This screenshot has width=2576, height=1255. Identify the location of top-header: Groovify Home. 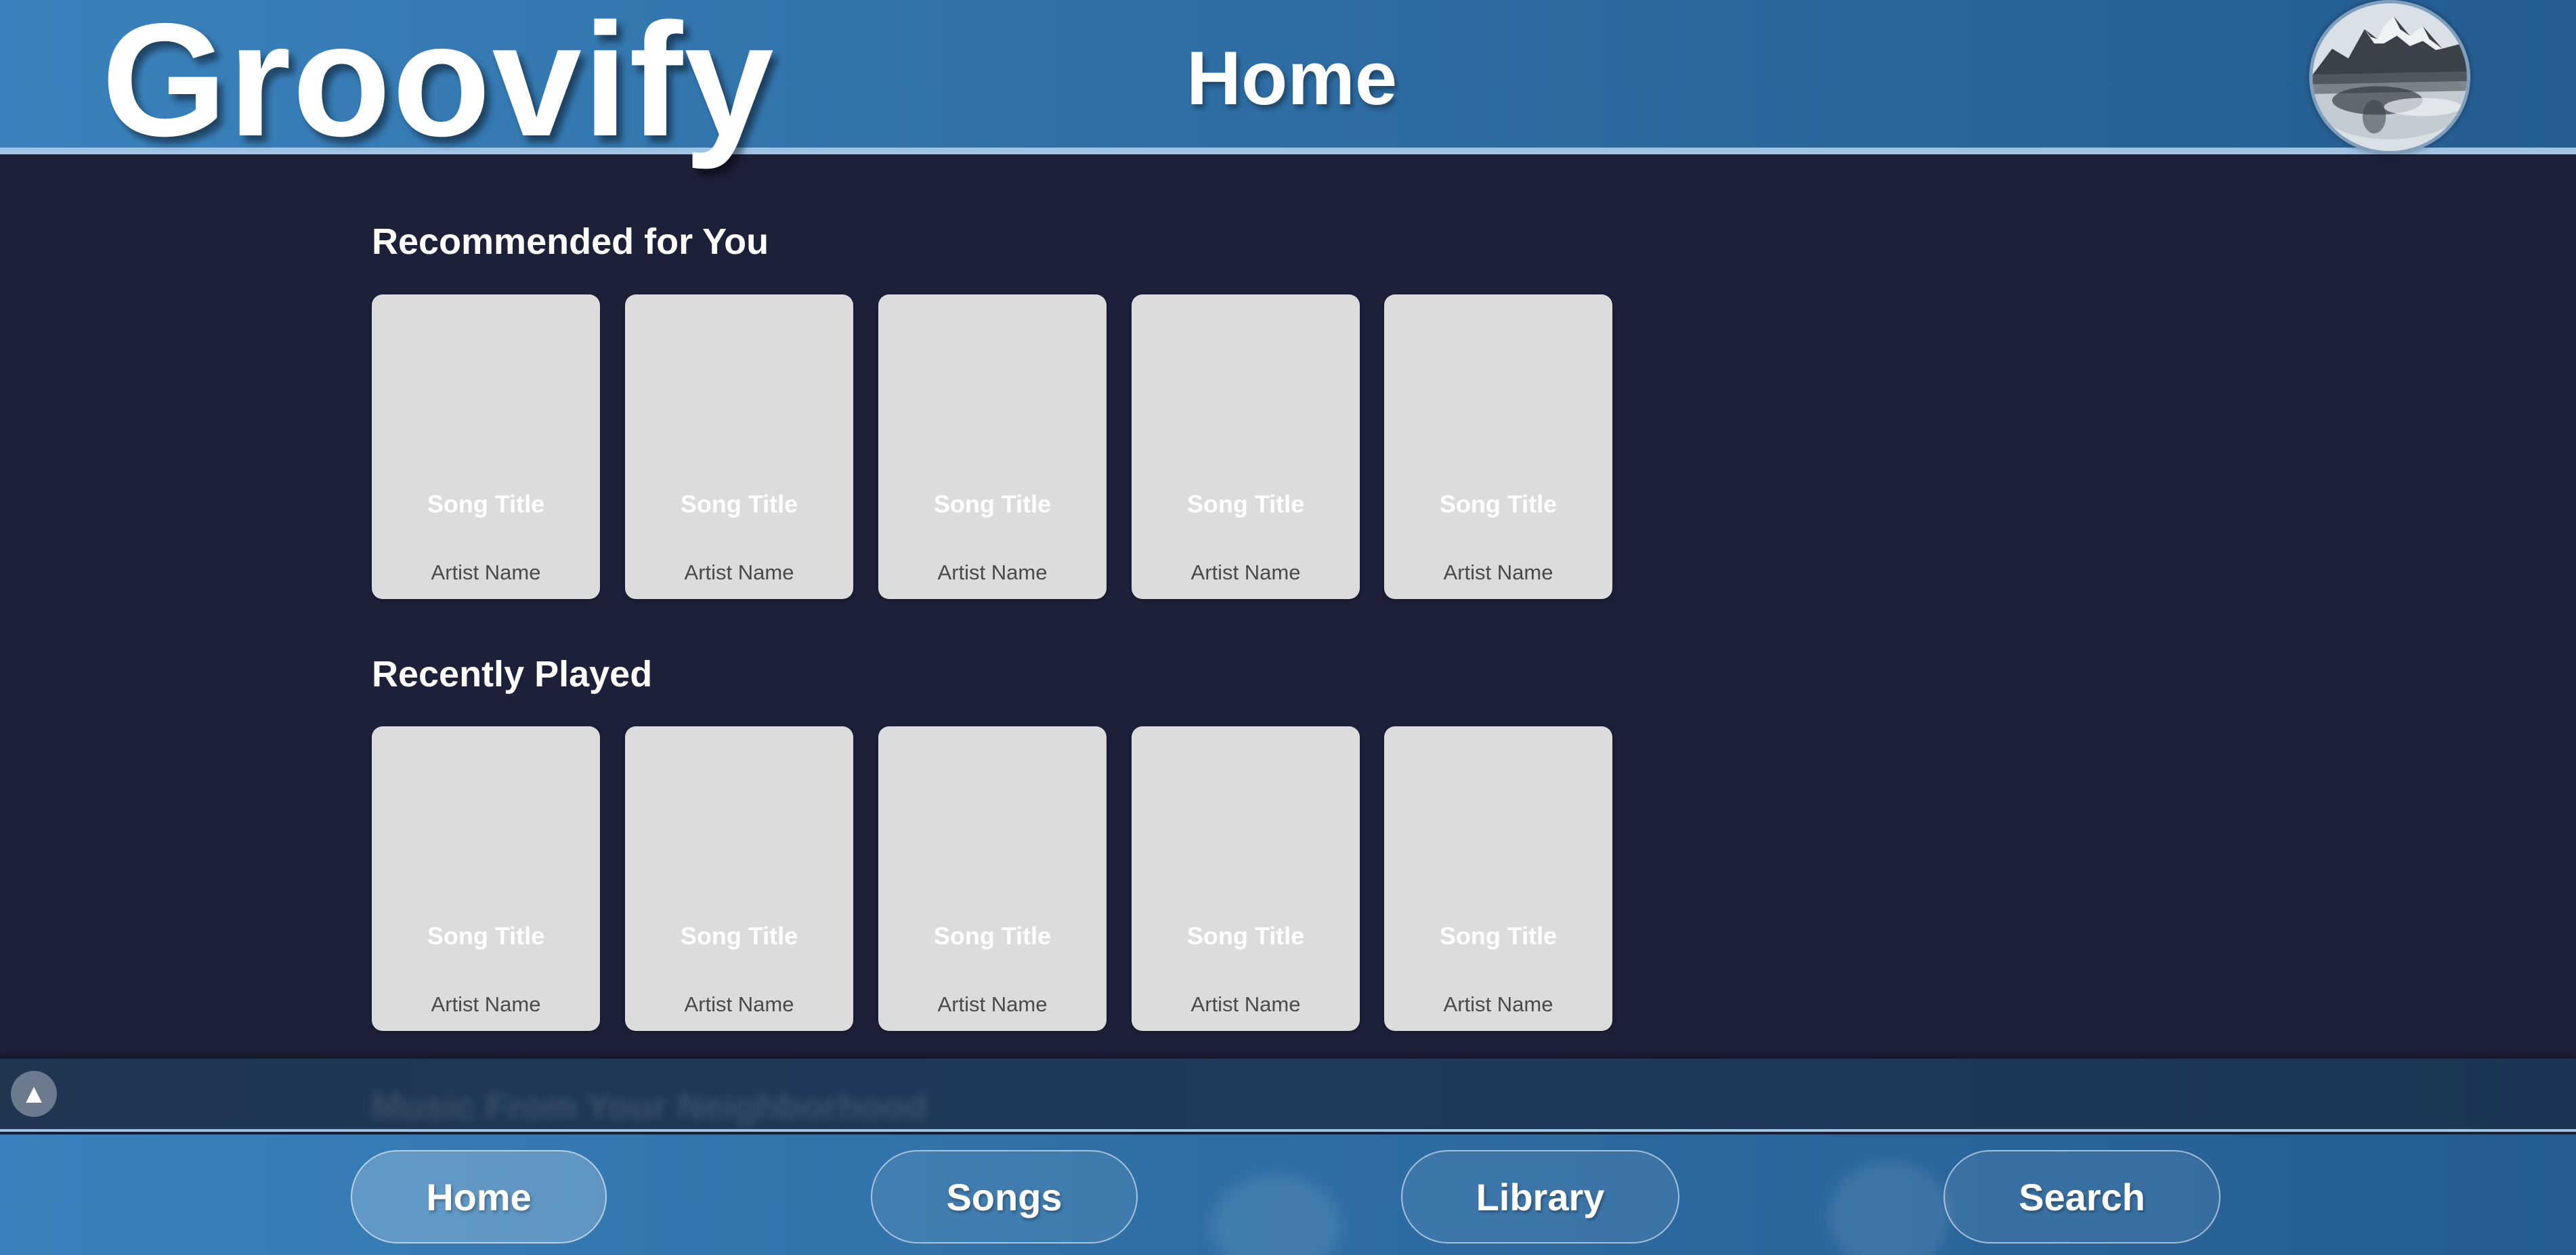
(1288, 80).